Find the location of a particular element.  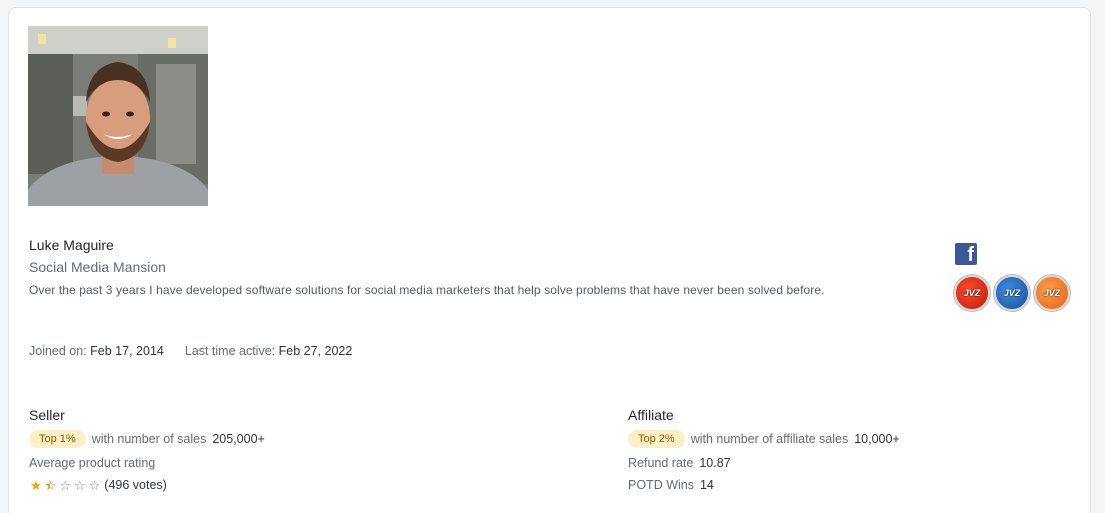

profile-name: Luke Maguire is located at coordinates (71, 245).